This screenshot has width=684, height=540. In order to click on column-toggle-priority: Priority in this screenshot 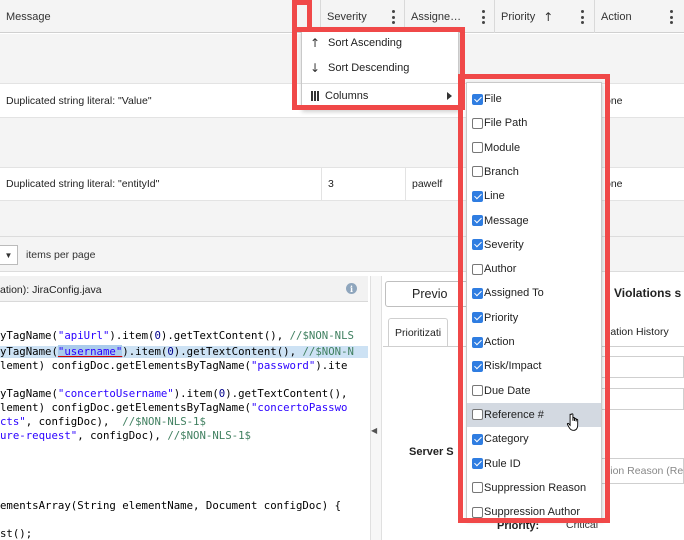, I will do `click(534, 318)`.